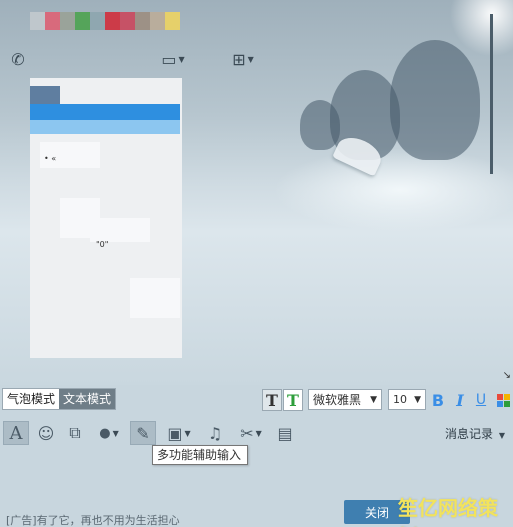 The height and width of the screenshot is (527, 513). I want to click on message-history-label: 消息记录, so click(469, 434).